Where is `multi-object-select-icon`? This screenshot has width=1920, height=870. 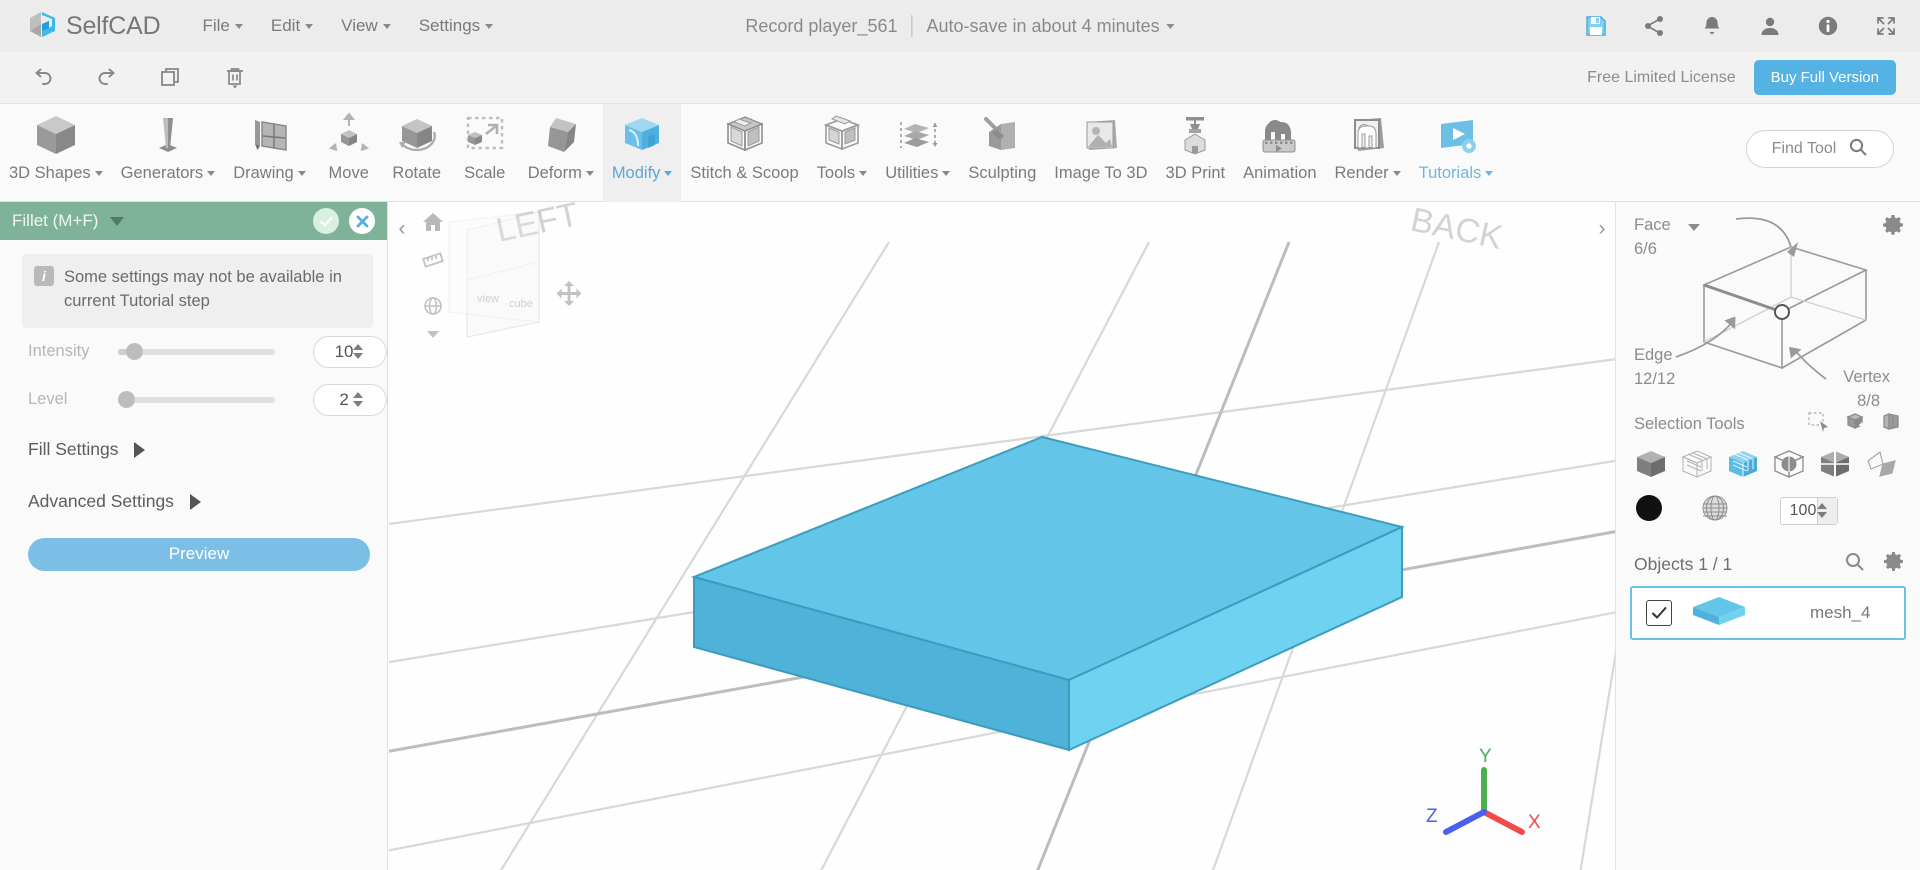
multi-object-select-icon is located at coordinates (1891, 424).